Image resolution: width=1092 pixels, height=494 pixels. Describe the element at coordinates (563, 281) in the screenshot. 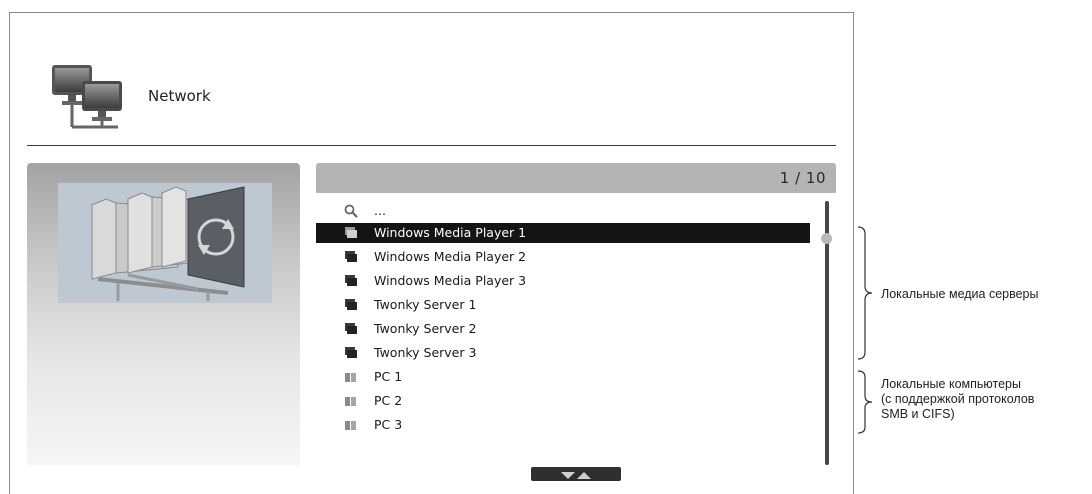

I see `list-item-server: Windows Media Player 3` at that location.